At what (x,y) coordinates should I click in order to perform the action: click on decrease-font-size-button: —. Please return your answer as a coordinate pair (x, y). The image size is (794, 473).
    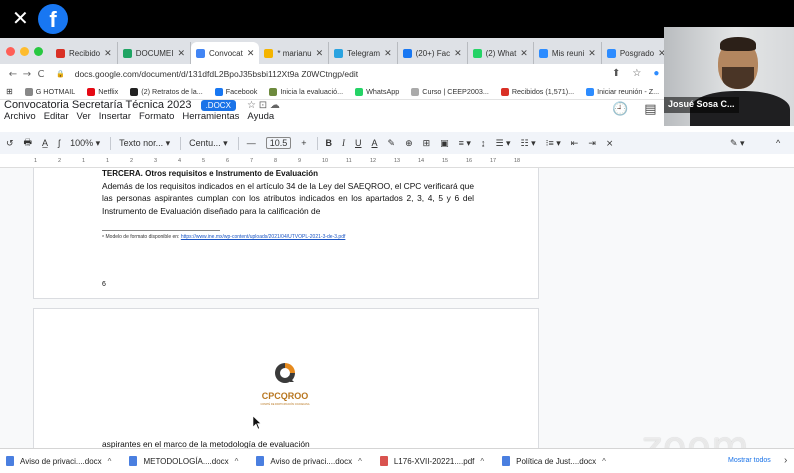
    Looking at the image, I should click on (251, 143).